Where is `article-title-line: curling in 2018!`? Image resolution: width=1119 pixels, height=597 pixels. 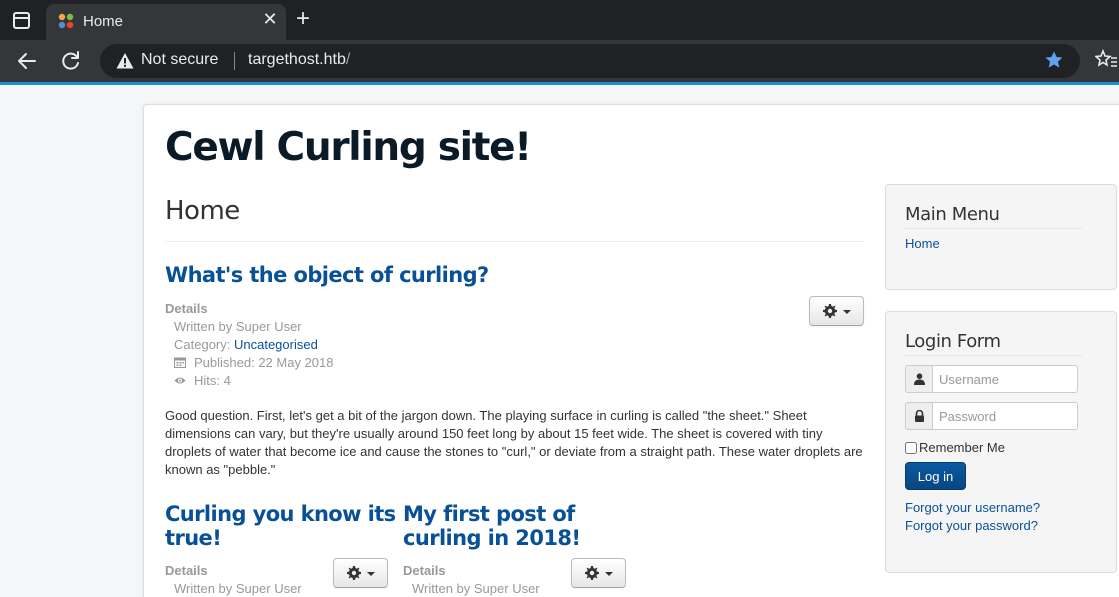 article-title-line: curling in 2018! is located at coordinates (492, 538).